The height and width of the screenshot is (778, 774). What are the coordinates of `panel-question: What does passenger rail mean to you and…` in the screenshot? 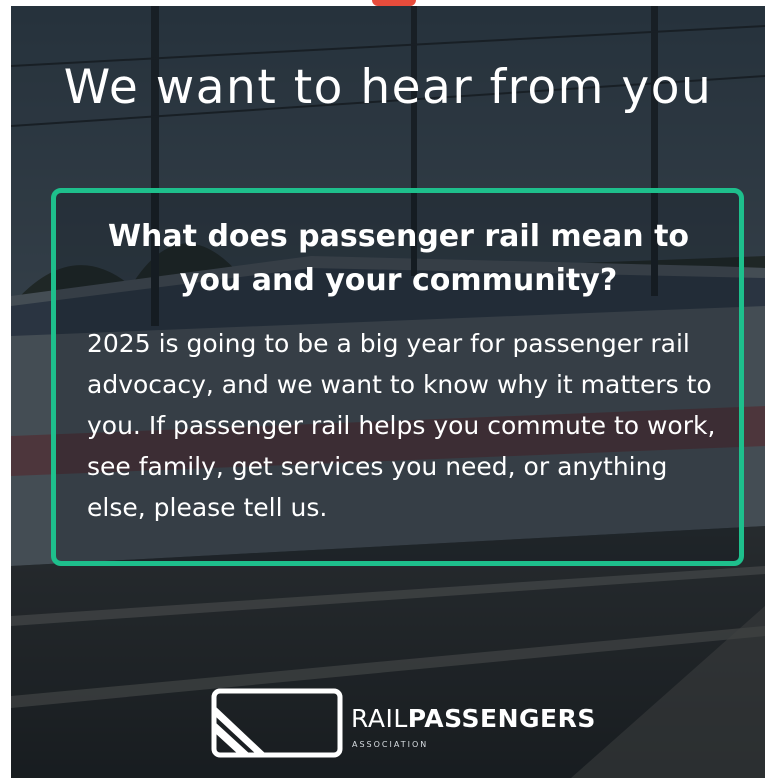 It's located at (398, 258).